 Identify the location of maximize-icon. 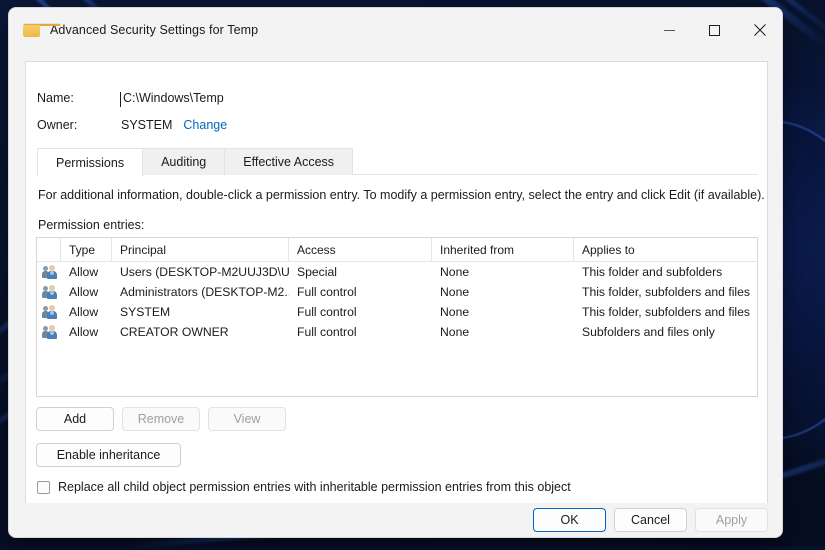
(714, 30).